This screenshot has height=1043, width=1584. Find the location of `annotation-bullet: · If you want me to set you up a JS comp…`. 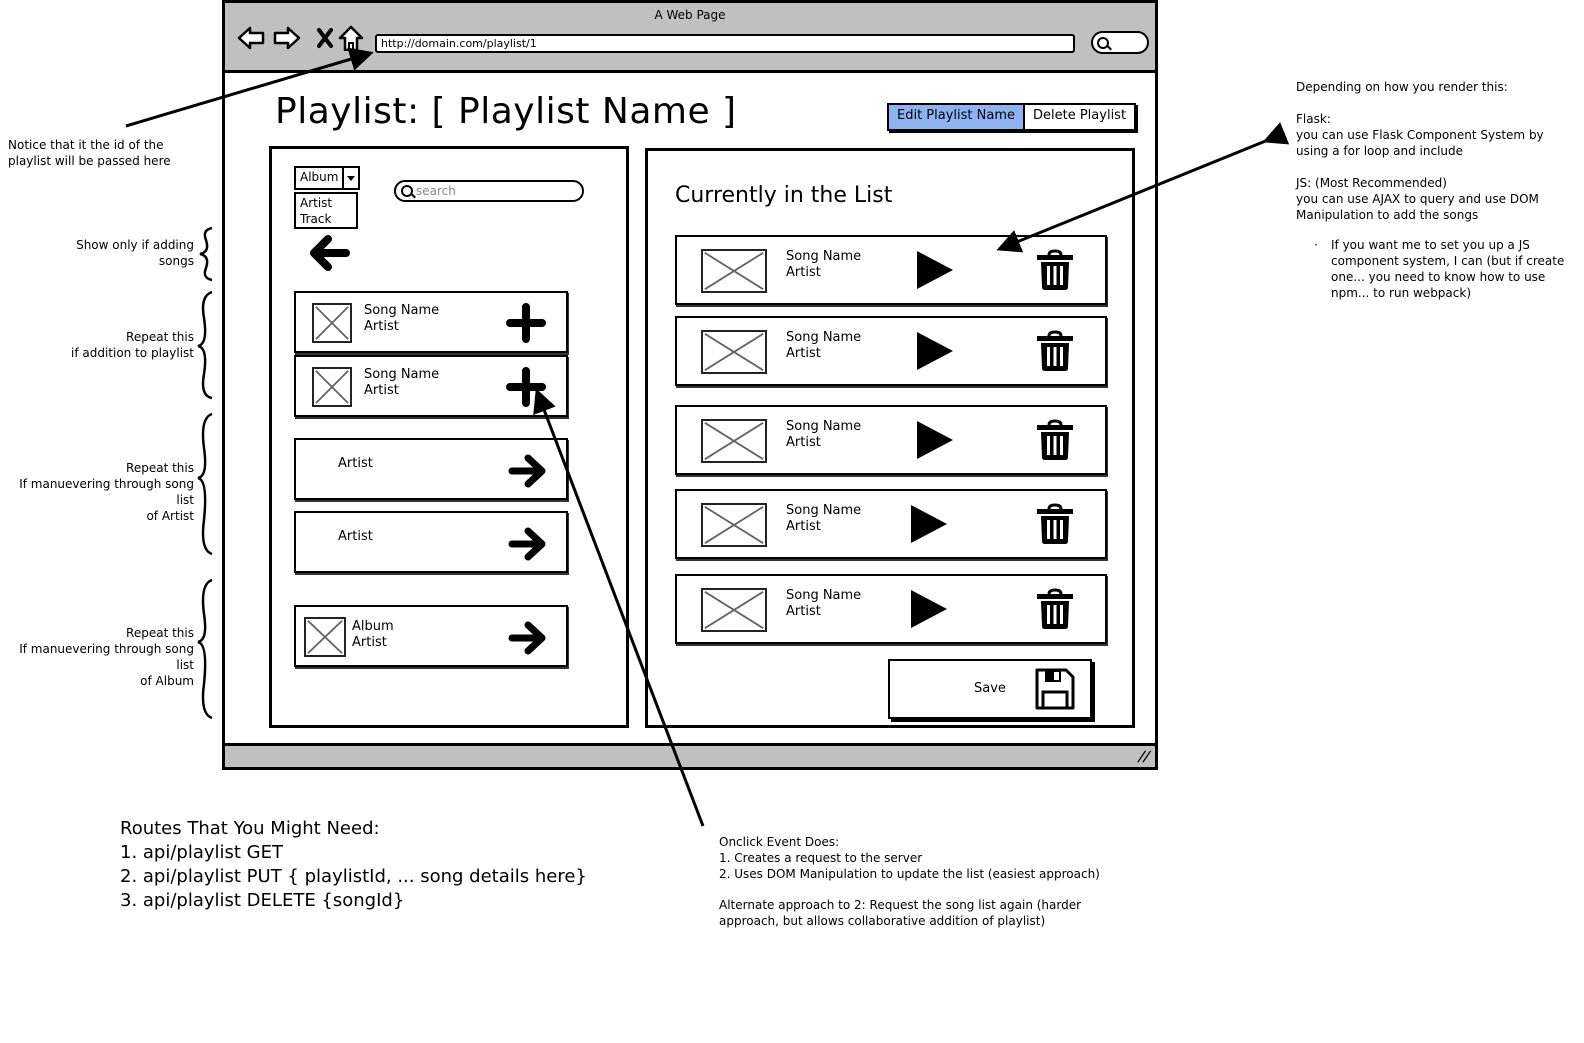

annotation-bullet: · If you want me to set you up a JS comp… is located at coordinates (1438, 269).